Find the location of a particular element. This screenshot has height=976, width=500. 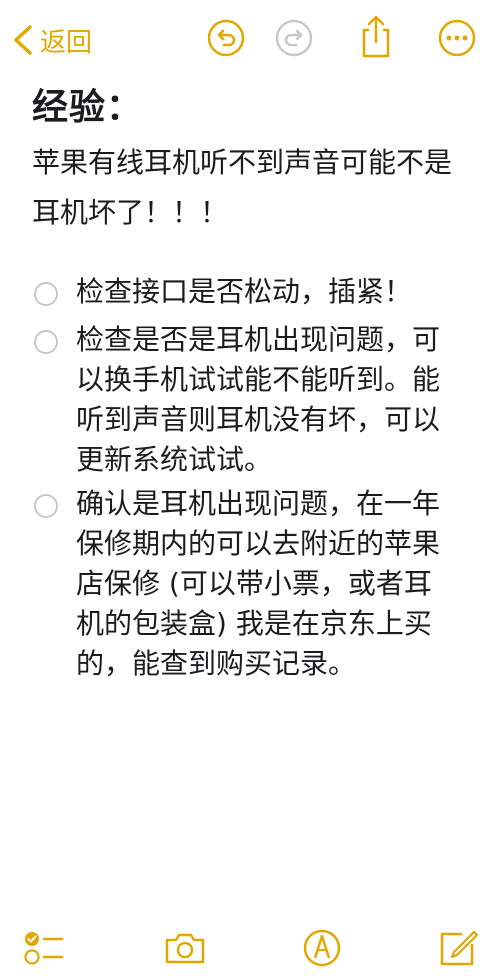

back-label: 返回 is located at coordinates (66, 42).